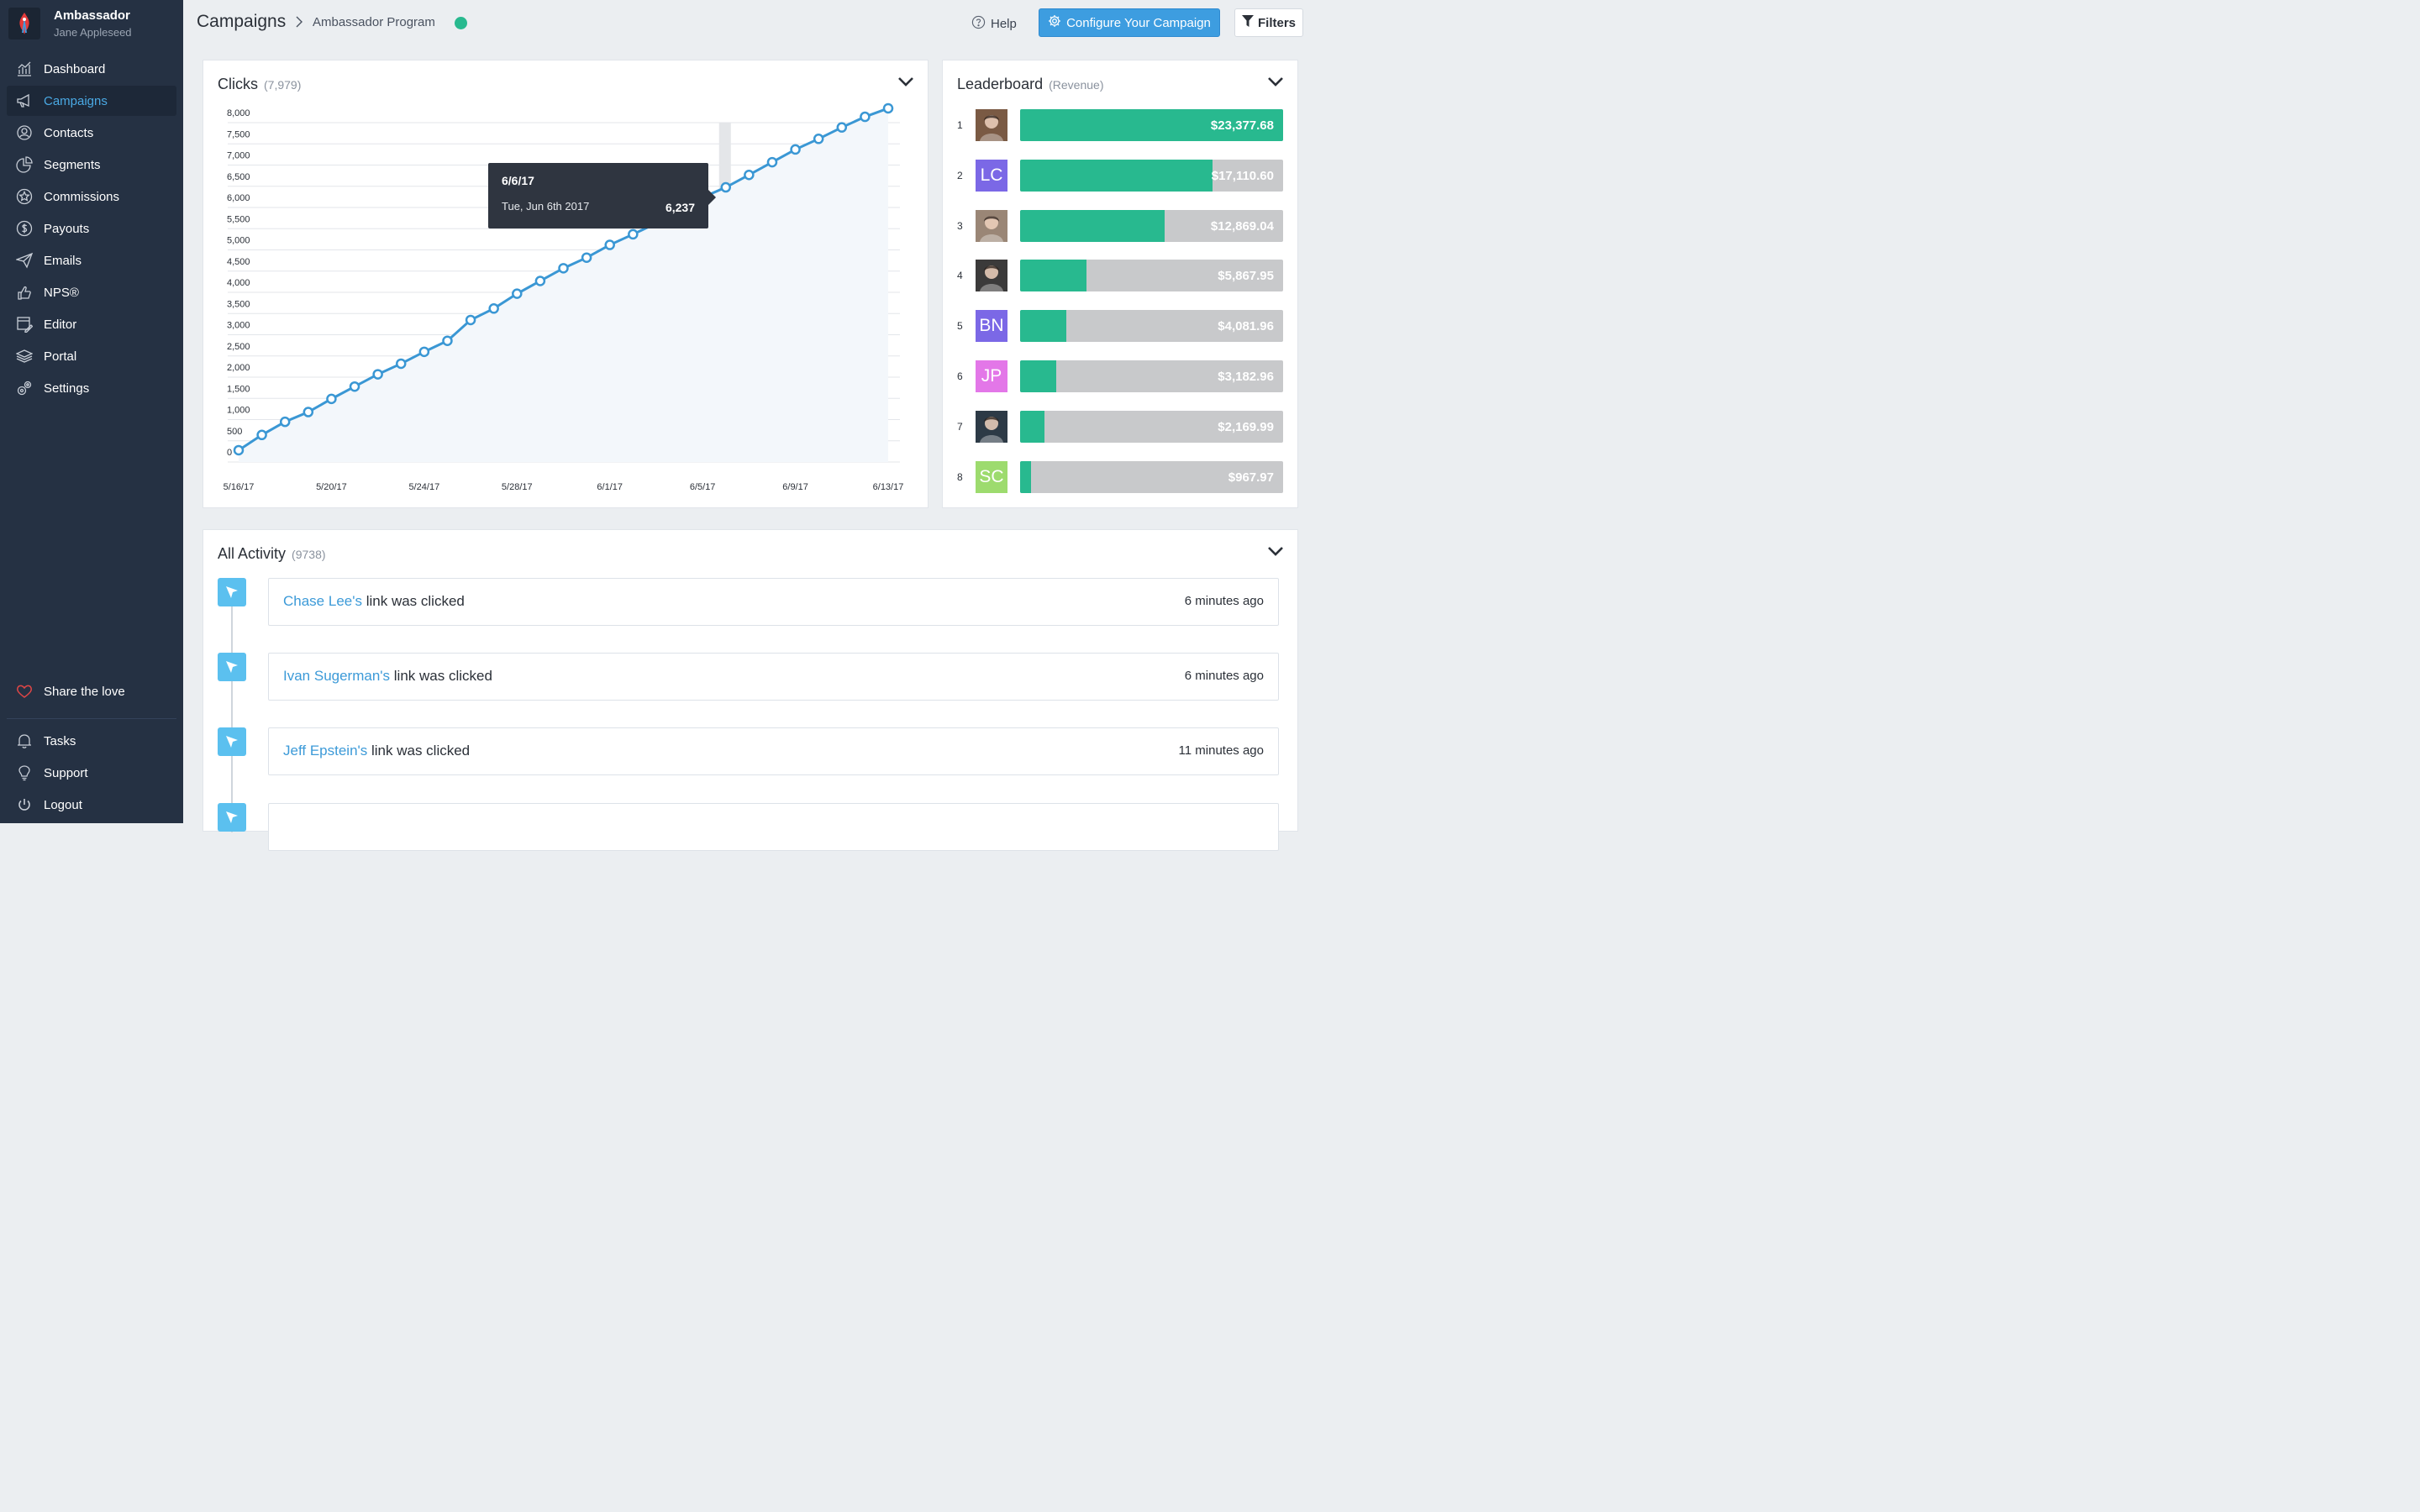  Describe the element at coordinates (92, 69) in the screenshot. I see `nav-item-dashboard: Dashboard` at that location.